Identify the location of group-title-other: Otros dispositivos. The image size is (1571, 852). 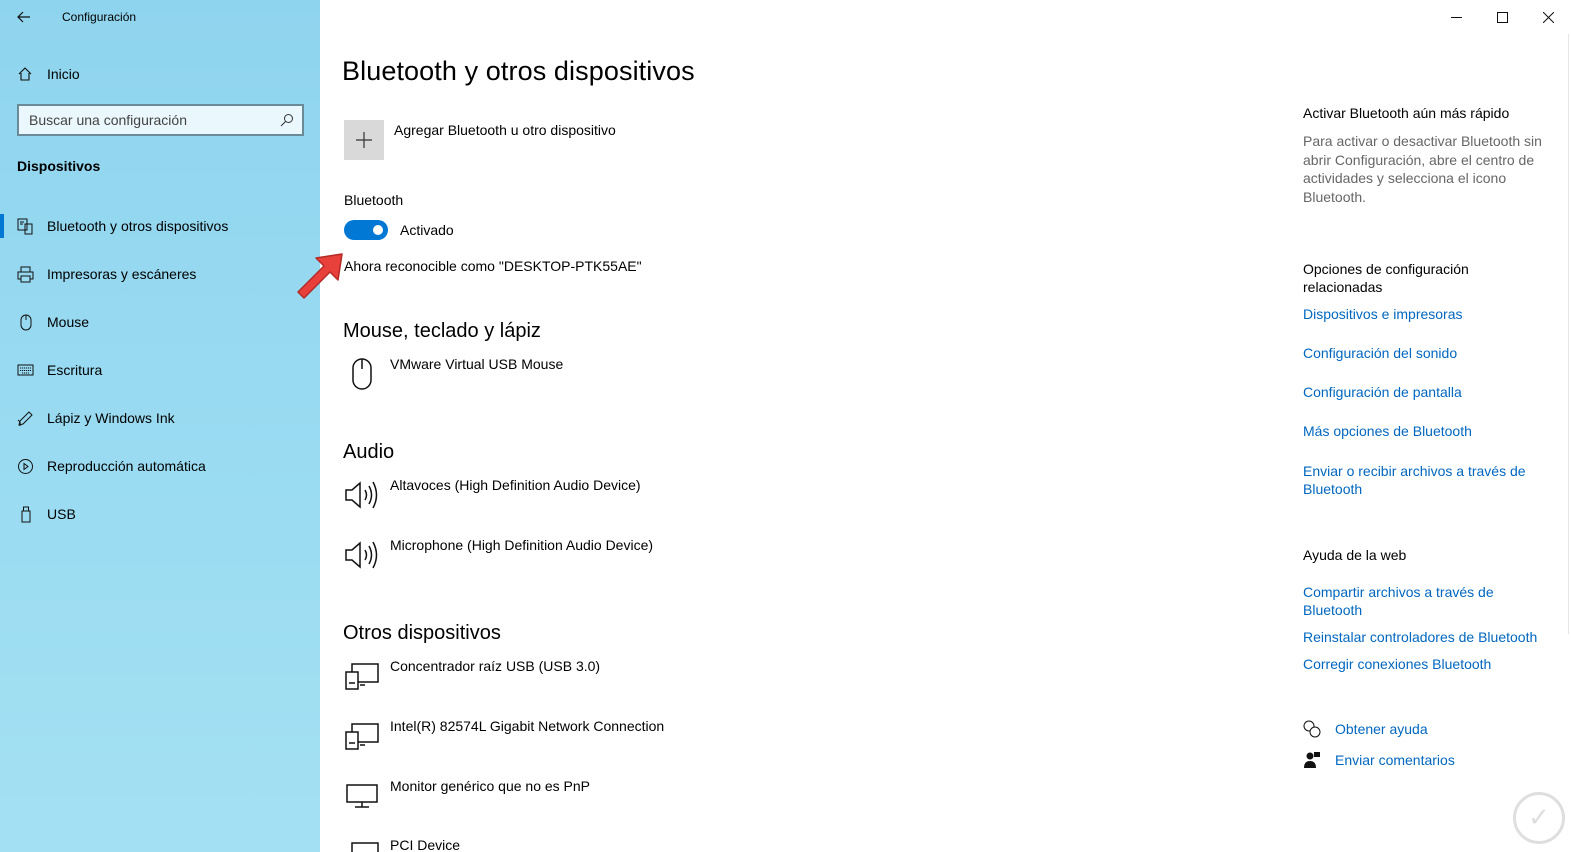
(422, 633).